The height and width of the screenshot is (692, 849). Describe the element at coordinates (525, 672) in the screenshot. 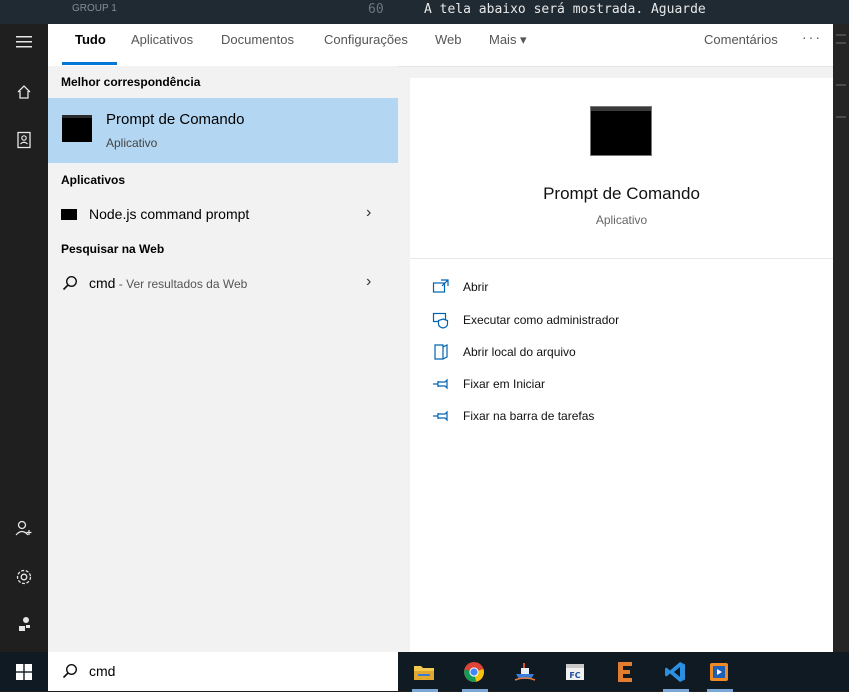

I see `ship-app-icon` at that location.